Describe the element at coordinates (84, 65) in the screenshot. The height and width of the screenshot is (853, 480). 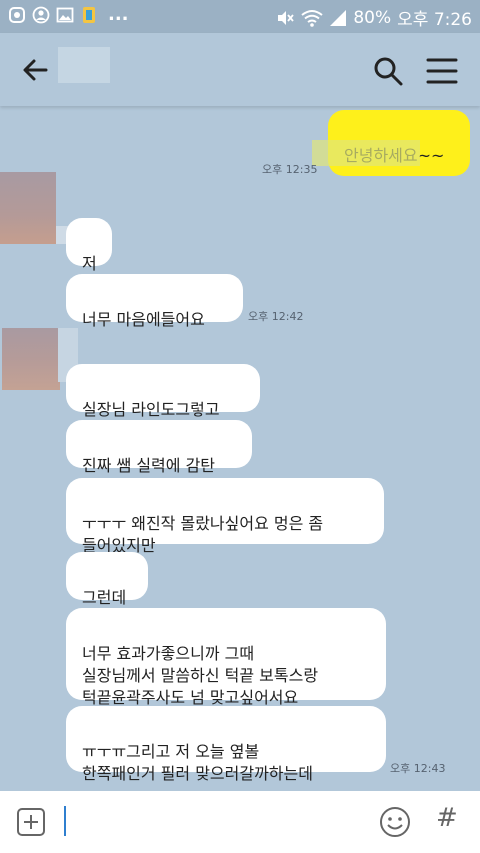
I see `chat-title-blurred` at that location.